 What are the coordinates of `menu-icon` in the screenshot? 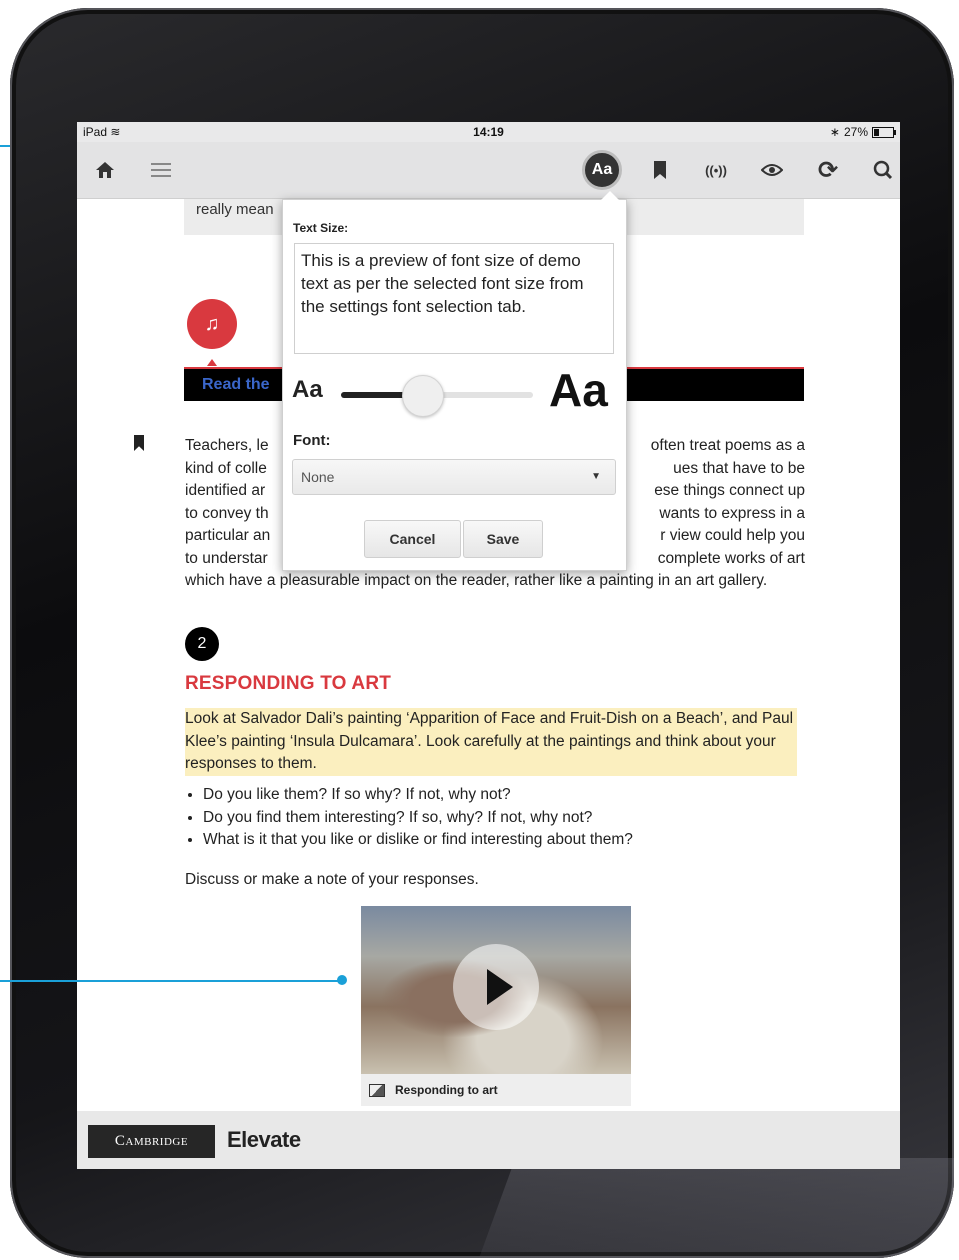 It's located at (161, 170).